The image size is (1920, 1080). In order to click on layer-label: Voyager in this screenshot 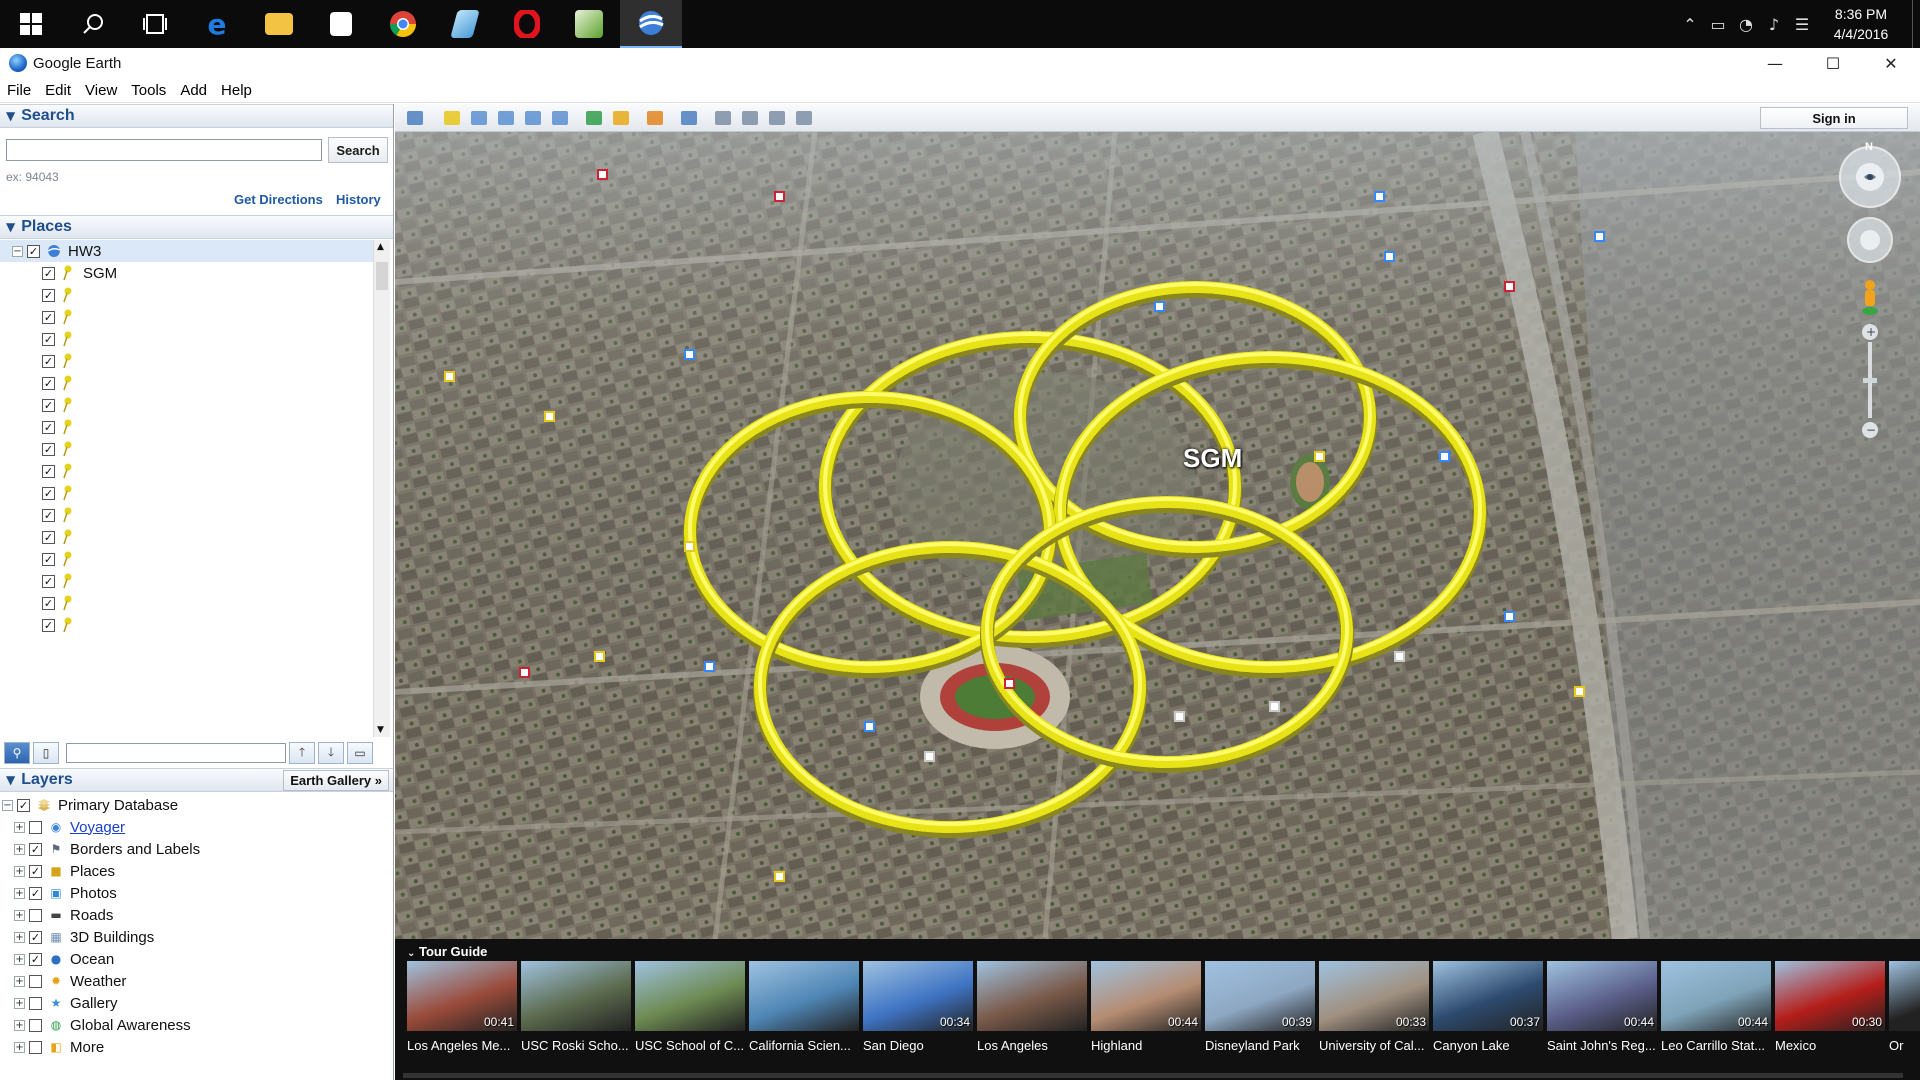, I will do `click(97, 827)`.